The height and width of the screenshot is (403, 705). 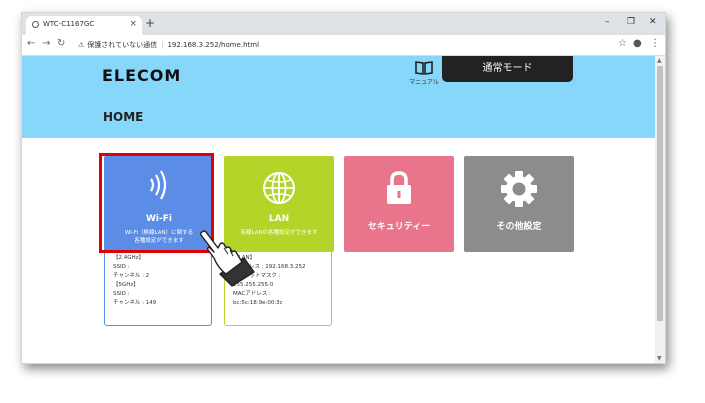 What do you see at coordinates (252, 294) in the screenshot?
I see `lan-mac-label: MACアドレス :` at bounding box center [252, 294].